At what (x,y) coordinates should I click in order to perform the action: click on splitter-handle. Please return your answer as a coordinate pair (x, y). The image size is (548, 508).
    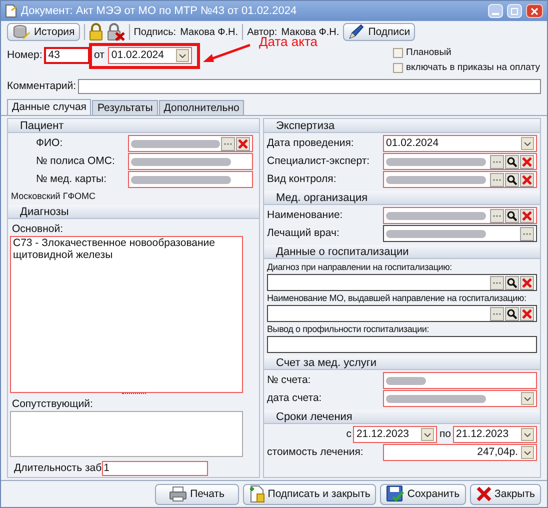
    Looking at the image, I should click on (134, 393).